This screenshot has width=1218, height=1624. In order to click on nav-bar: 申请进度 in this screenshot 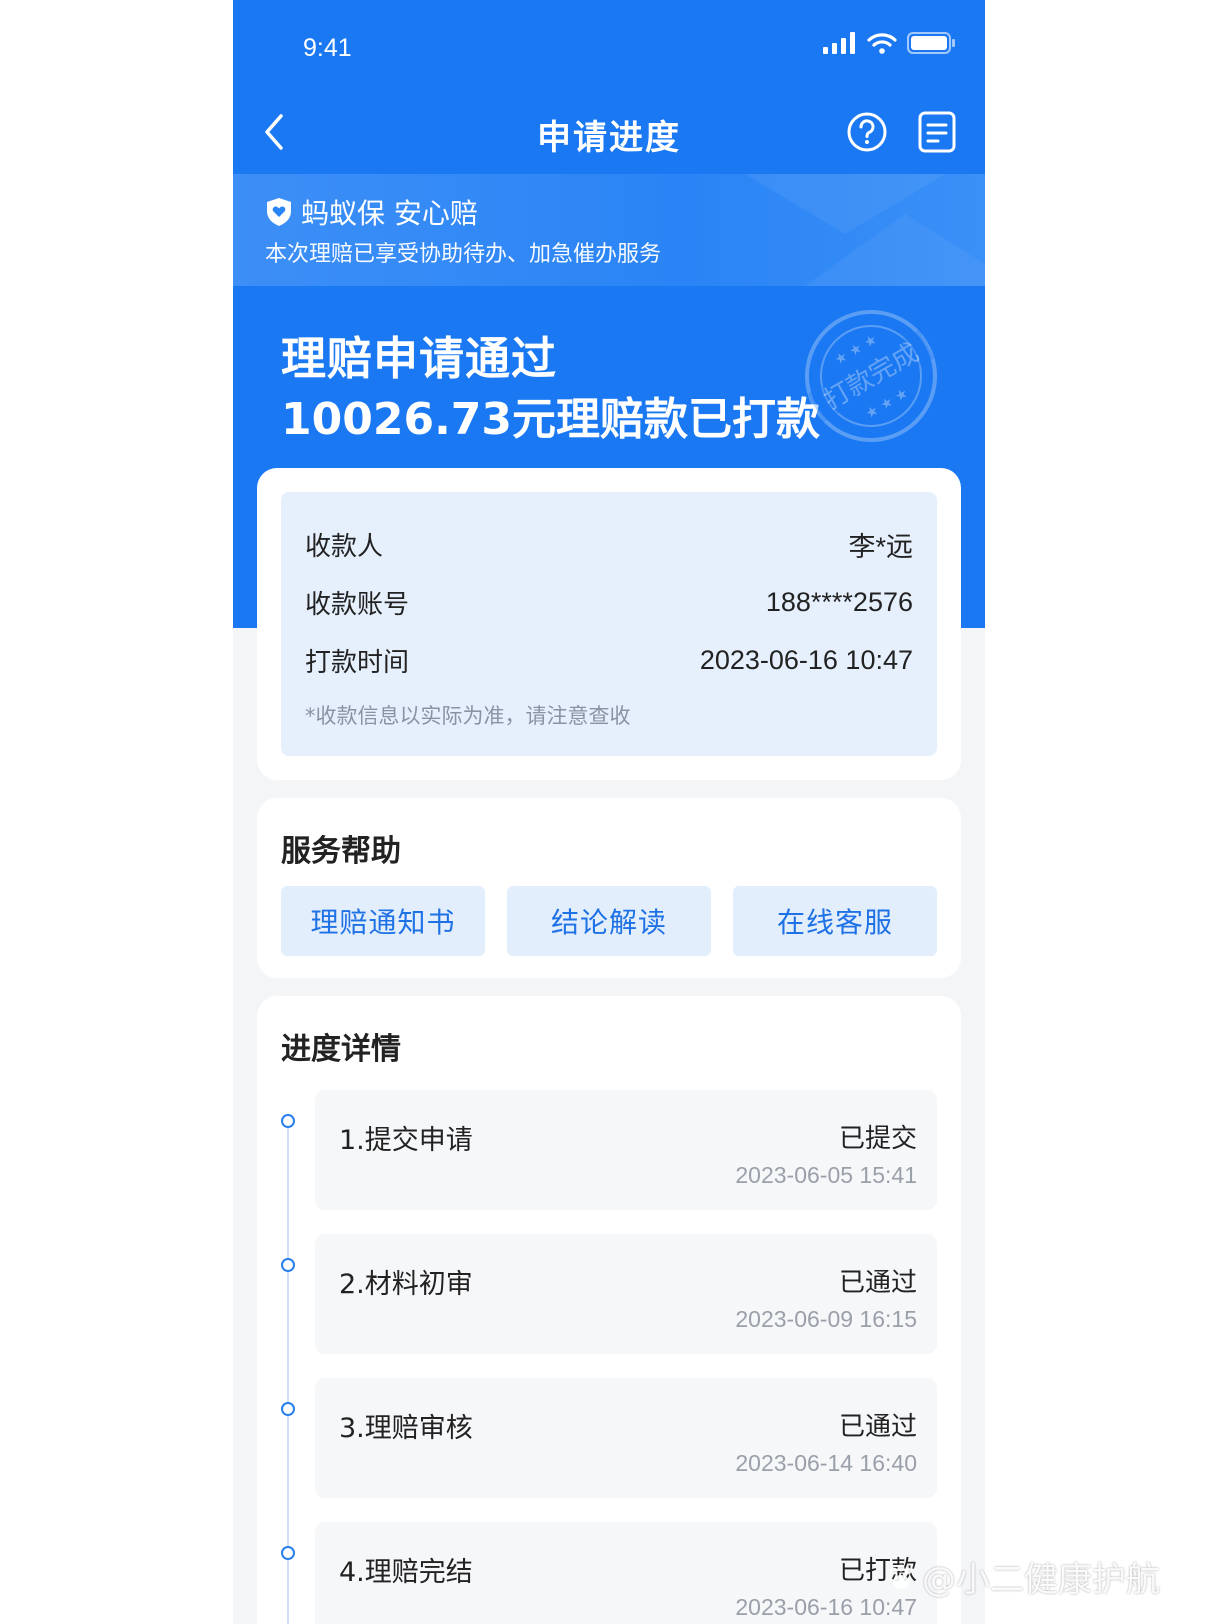, I will do `click(609, 132)`.